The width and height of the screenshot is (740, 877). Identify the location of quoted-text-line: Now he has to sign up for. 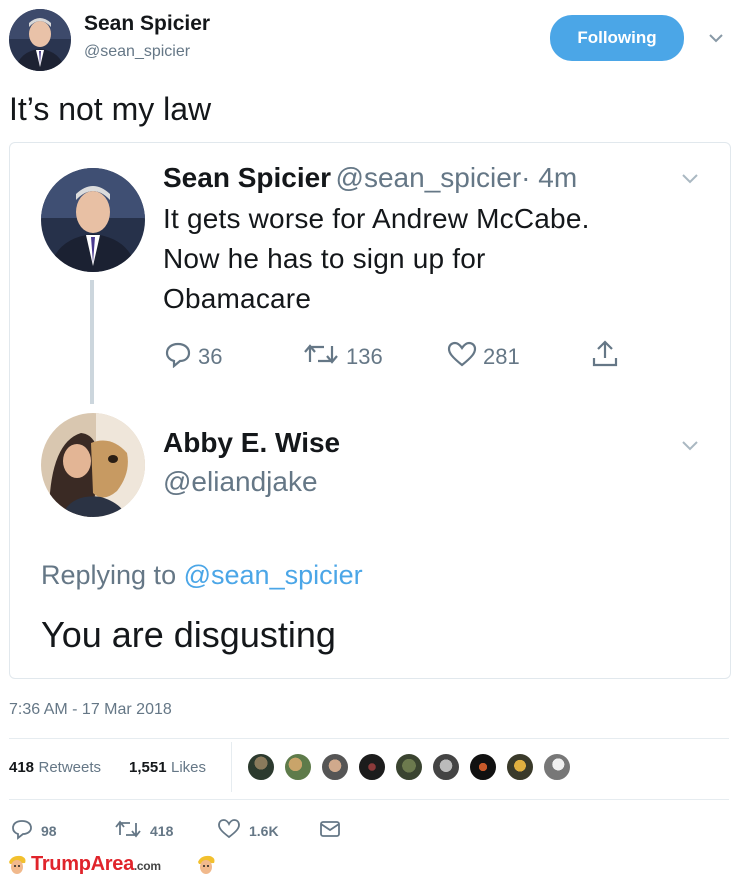
(324, 258).